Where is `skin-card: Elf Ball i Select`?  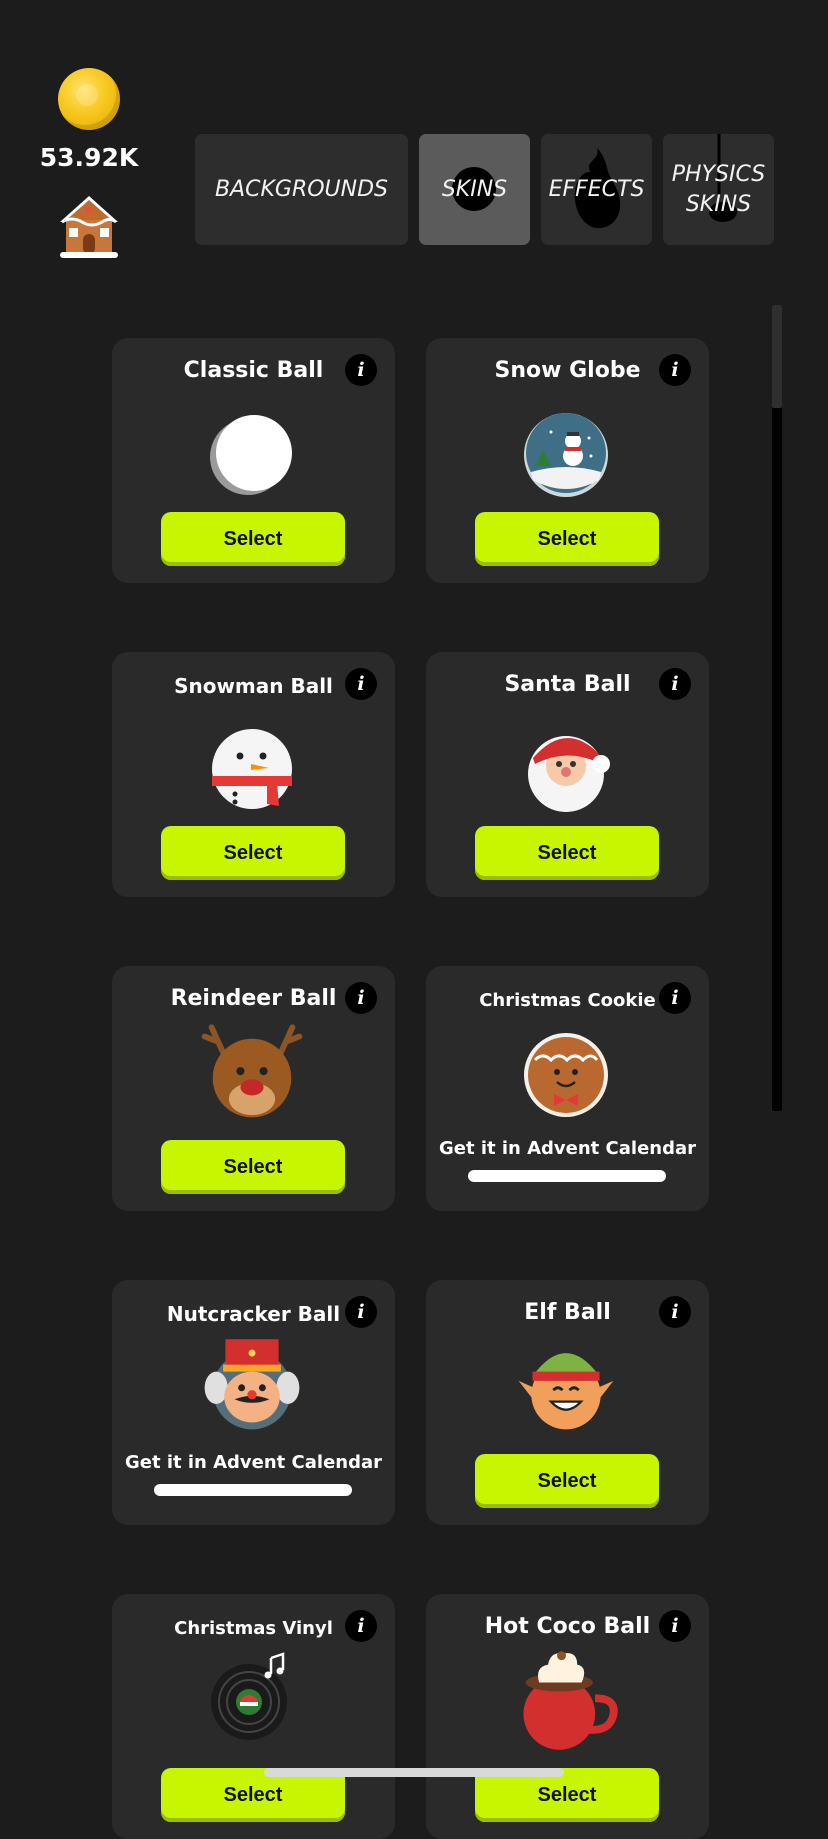 skin-card: Elf Ball i Select is located at coordinates (567, 1402).